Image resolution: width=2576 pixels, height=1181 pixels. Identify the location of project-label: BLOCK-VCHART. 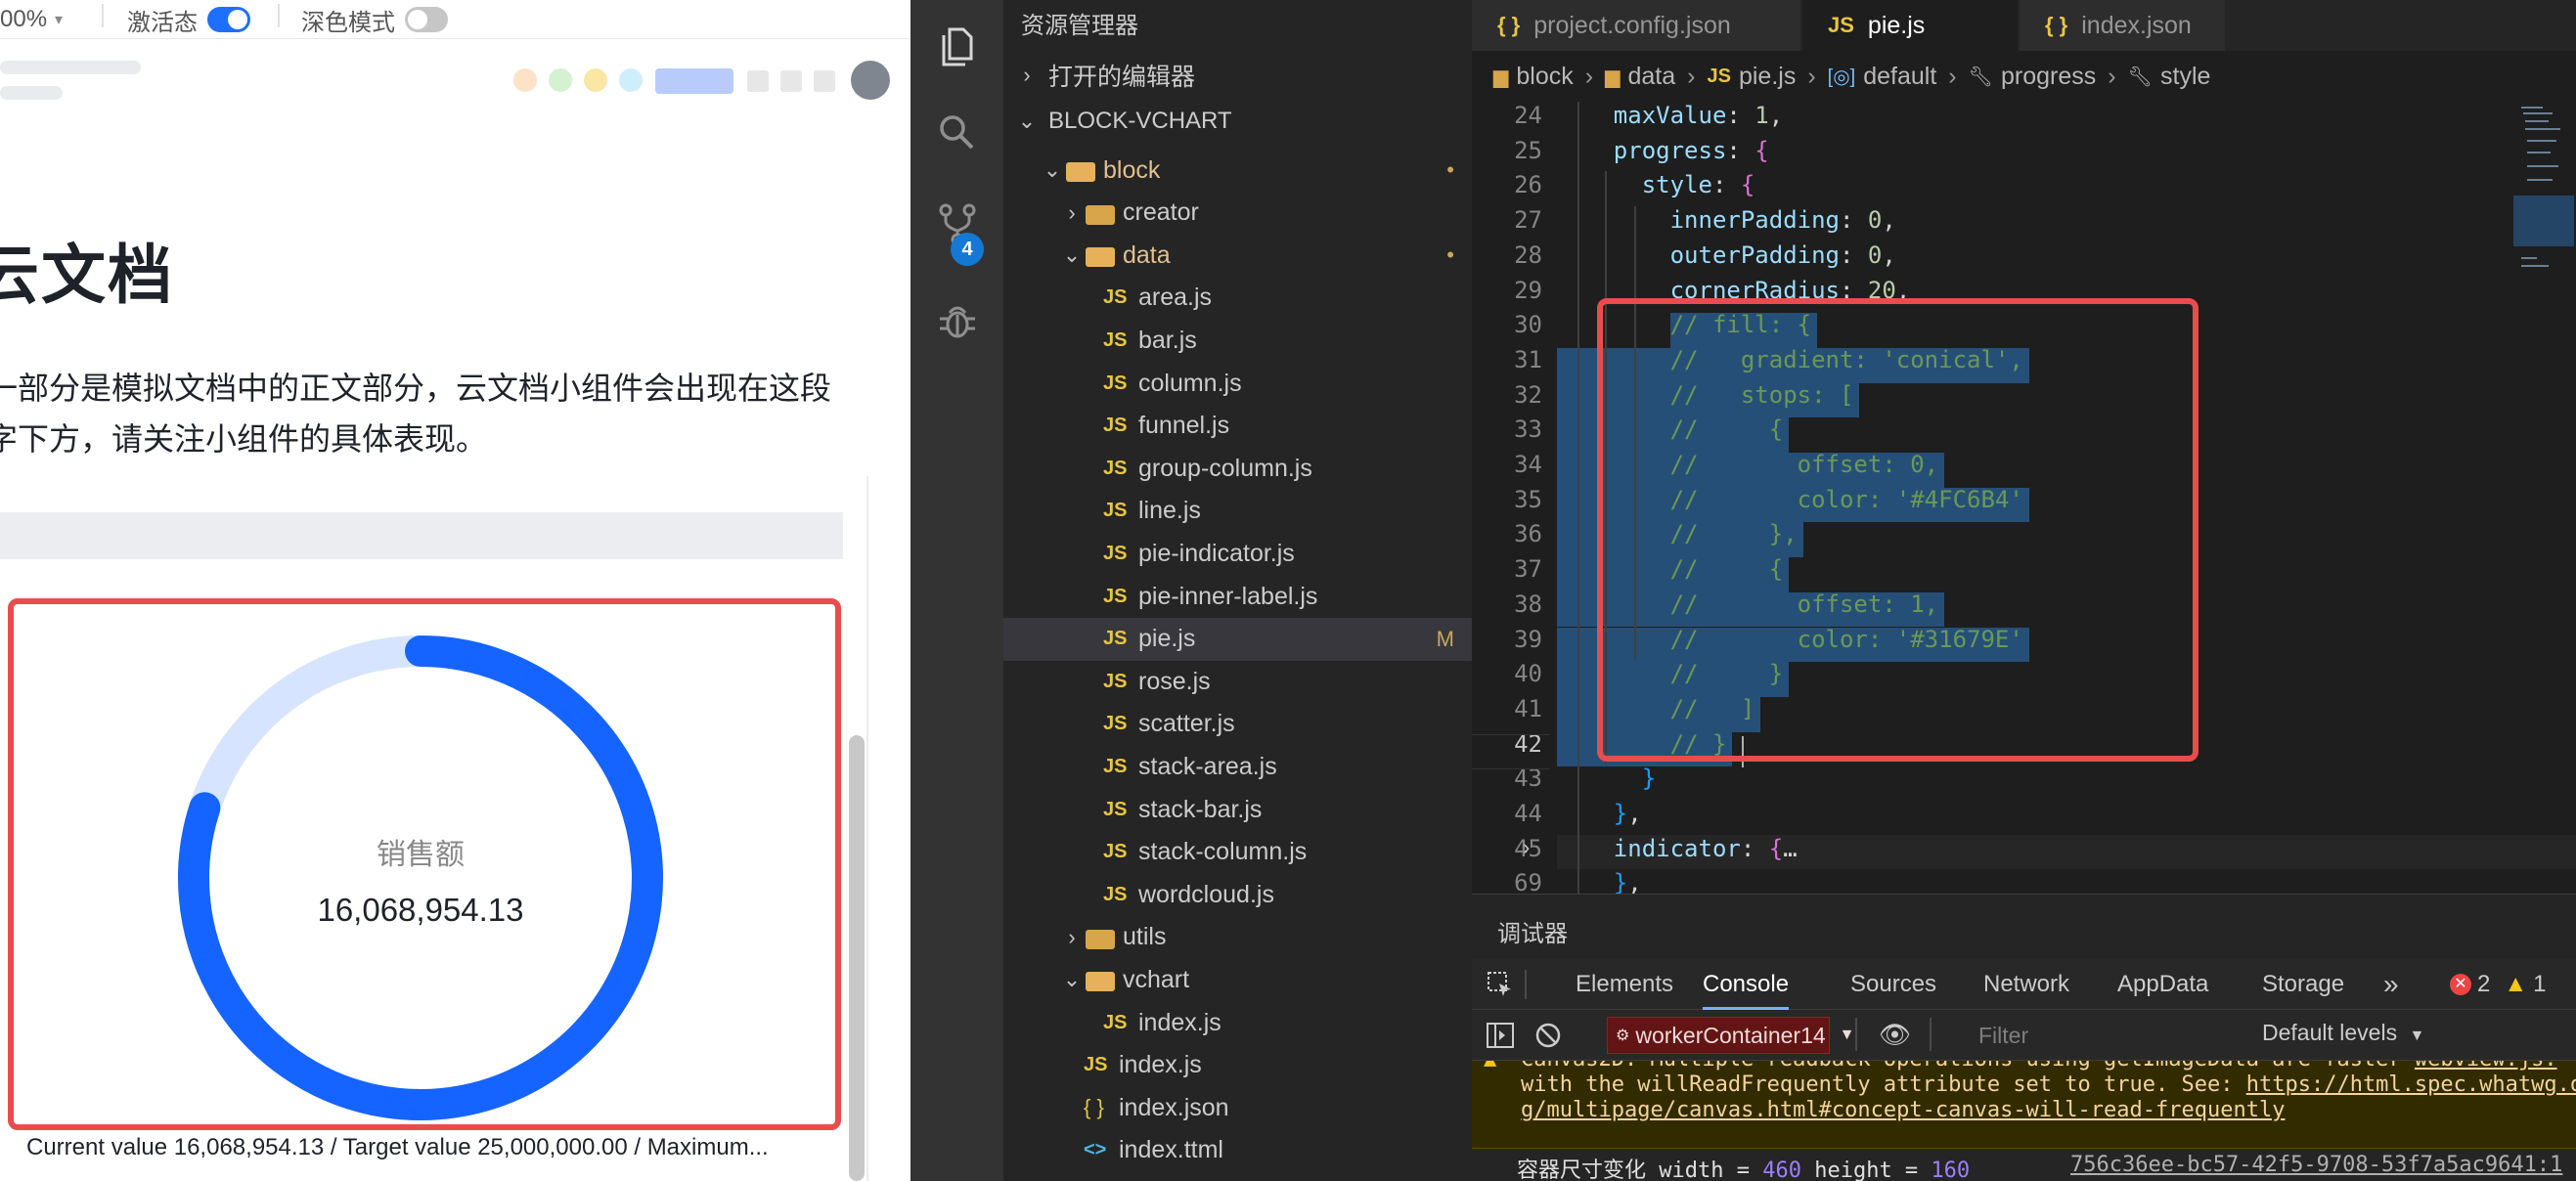
(1140, 121).